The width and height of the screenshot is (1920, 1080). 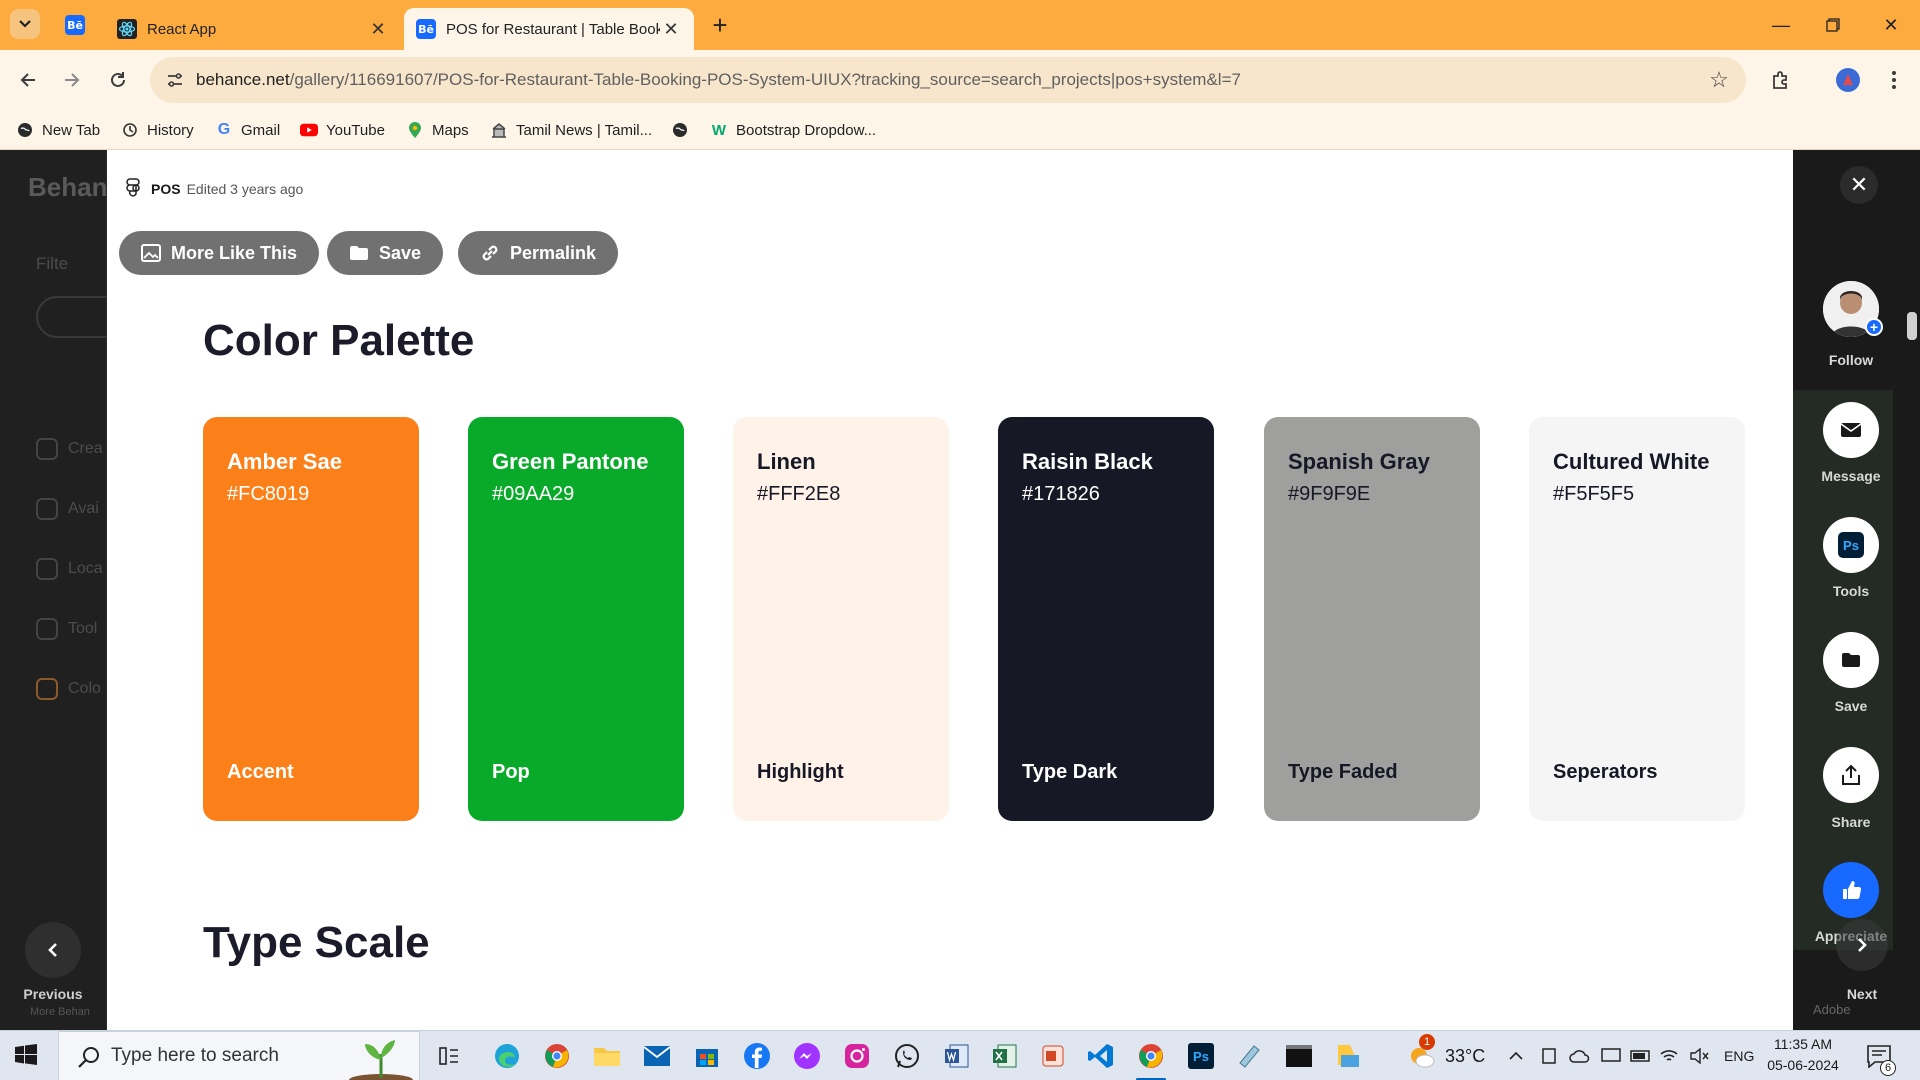 I want to click on bookmark-maps: Maps, so click(x=437, y=130).